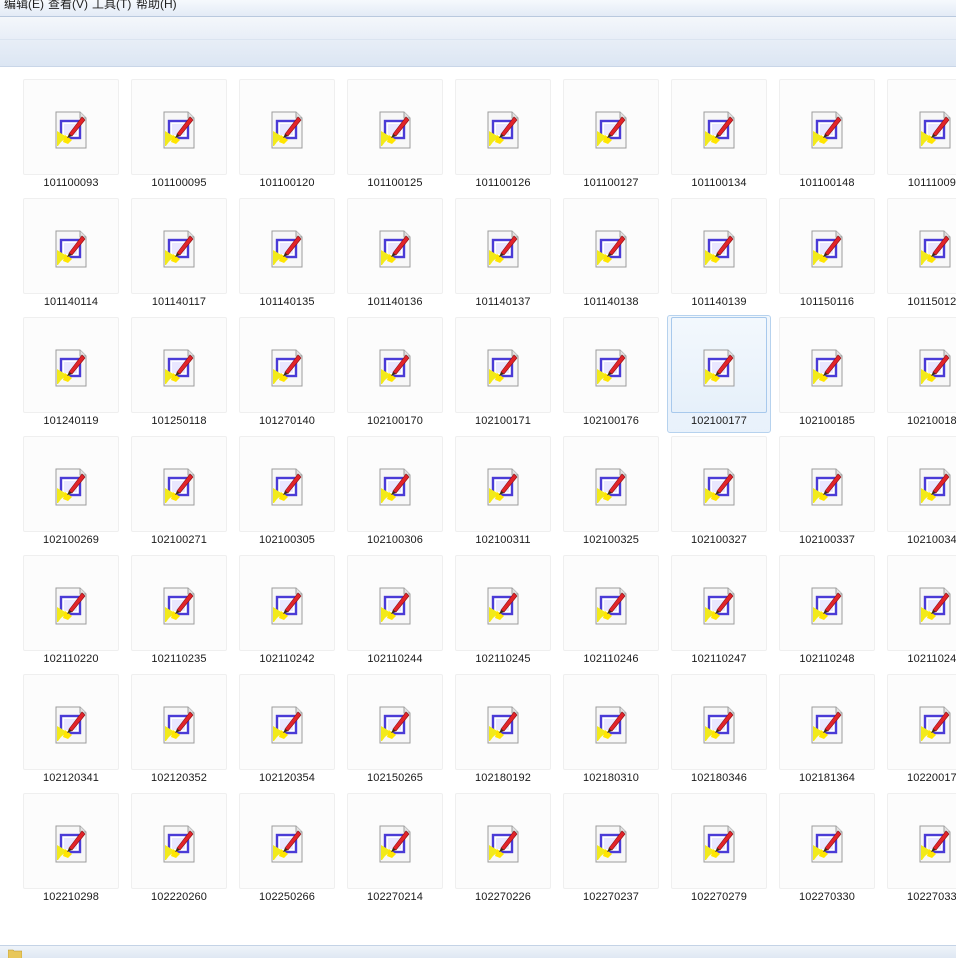  I want to click on file-name-label: 101140137, so click(503, 302).